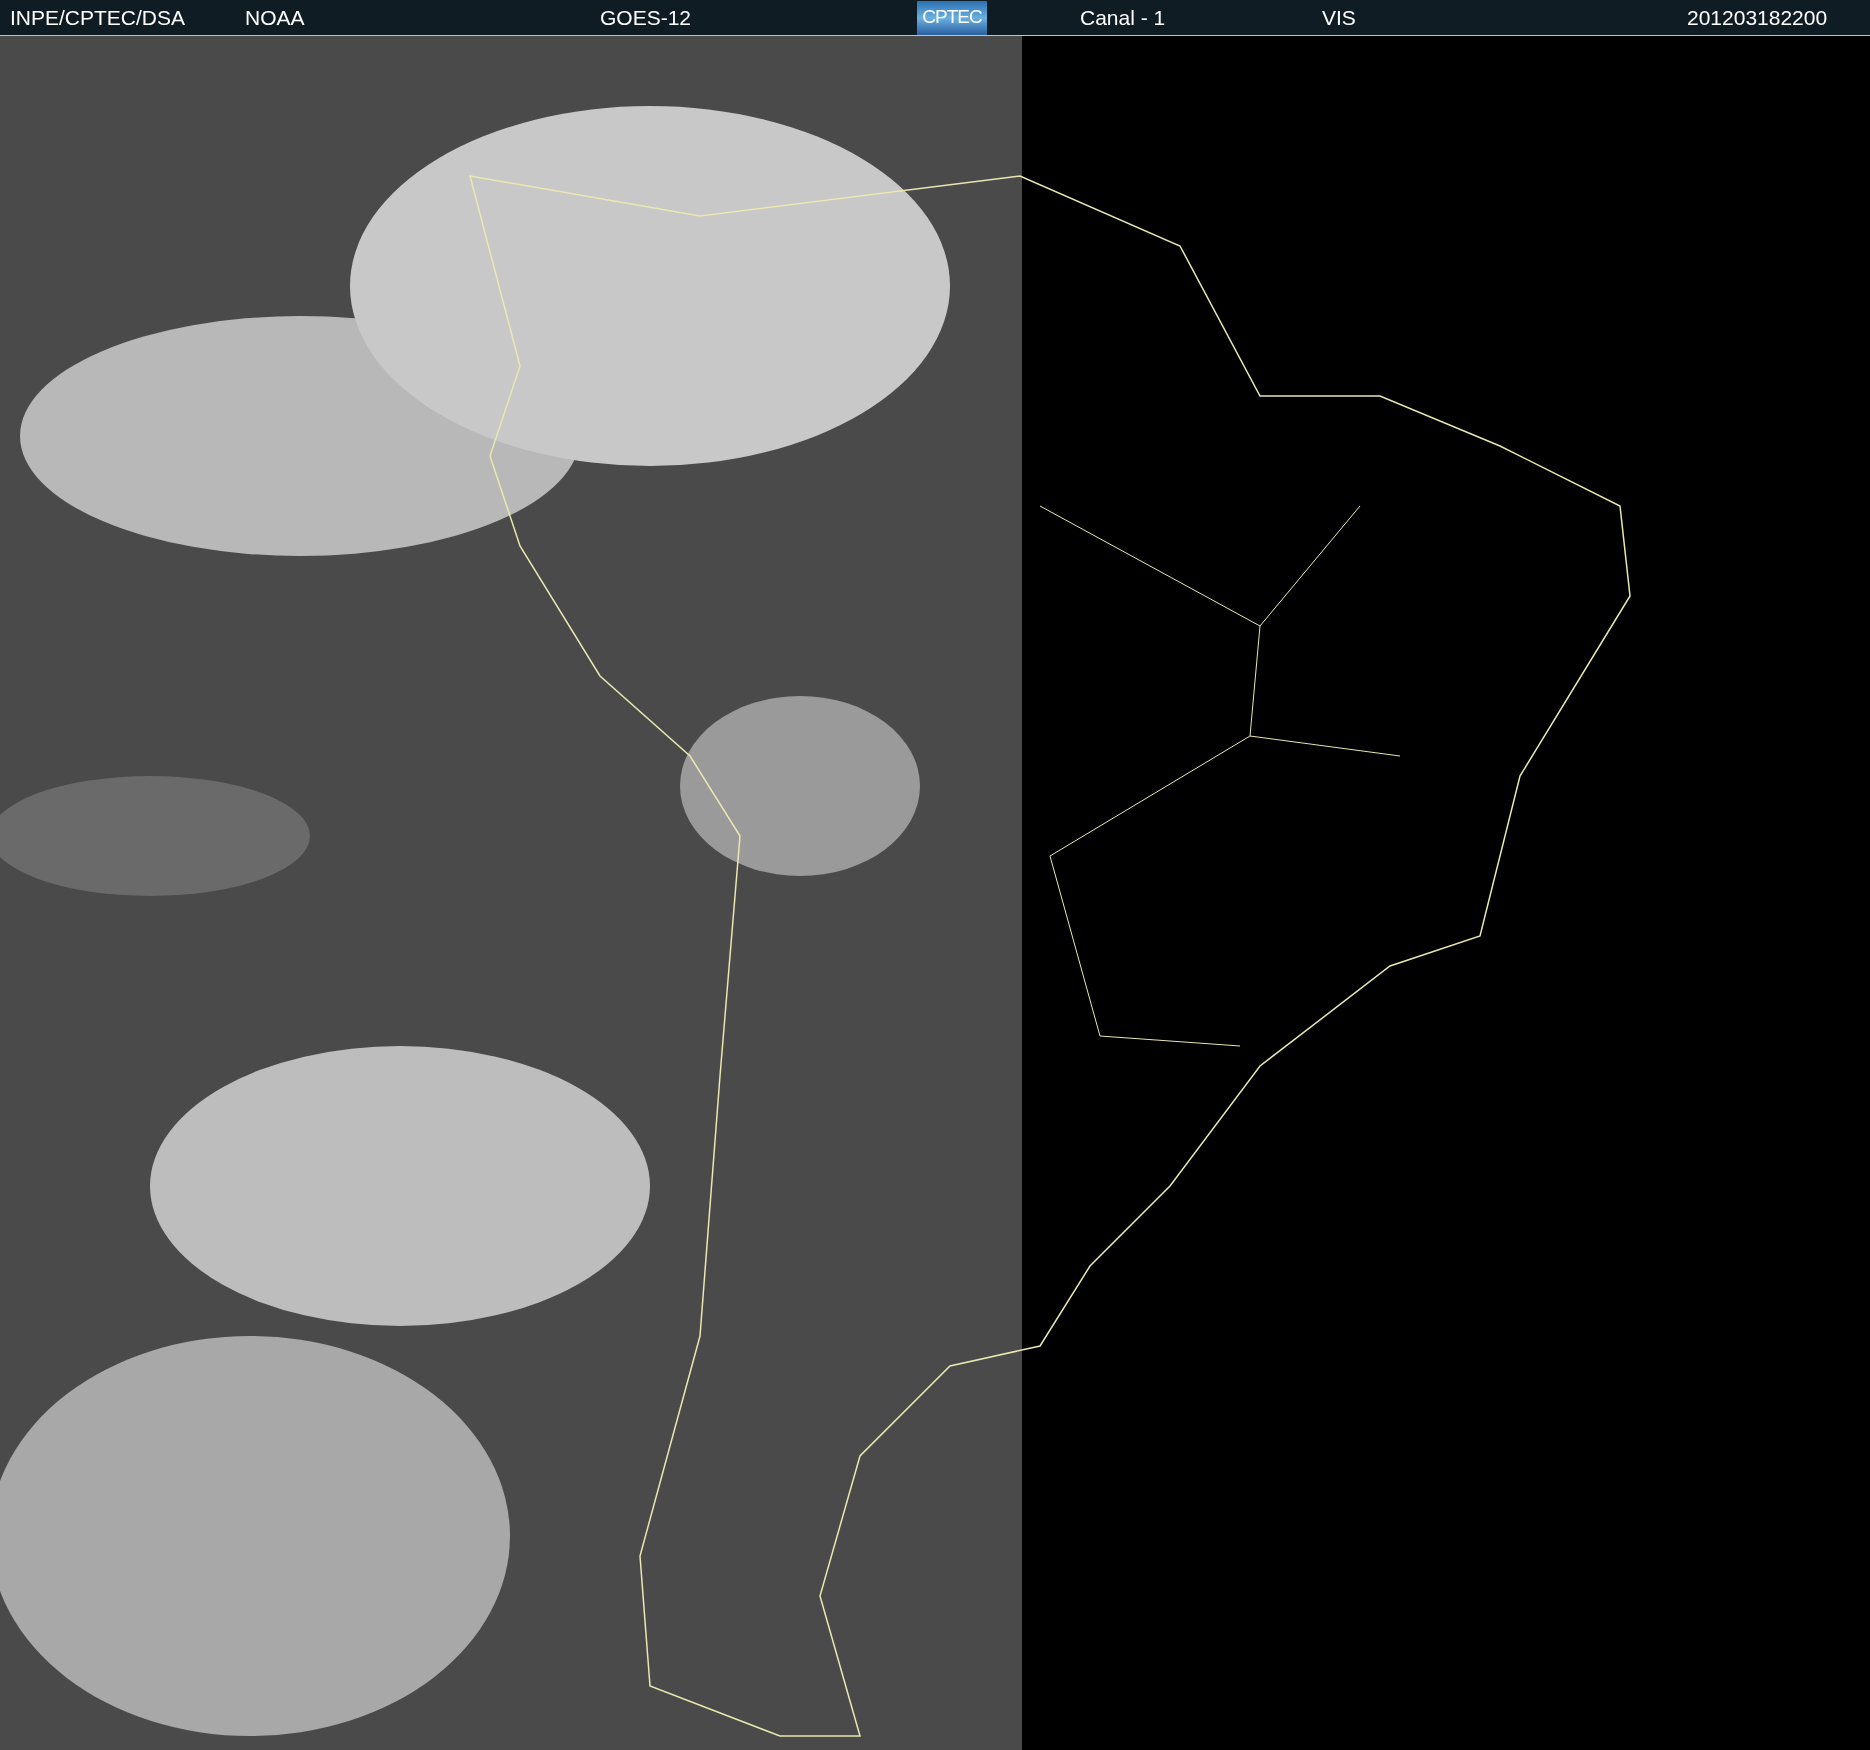 The width and height of the screenshot is (1870, 1750). What do you see at coordinates (275, 17) in the screenshot?
I see `source-label: NOAA` at bounding box center [275, 17].